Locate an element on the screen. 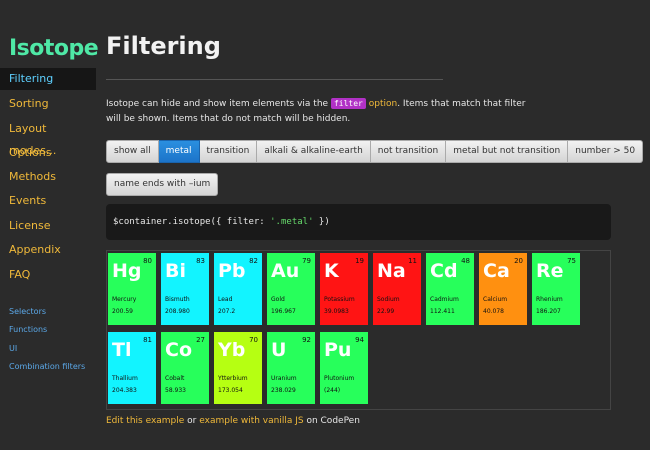 Image resolution: width=650 pixels, height=450 pixels. element-number: 82 is located at coordinates (253, 261).